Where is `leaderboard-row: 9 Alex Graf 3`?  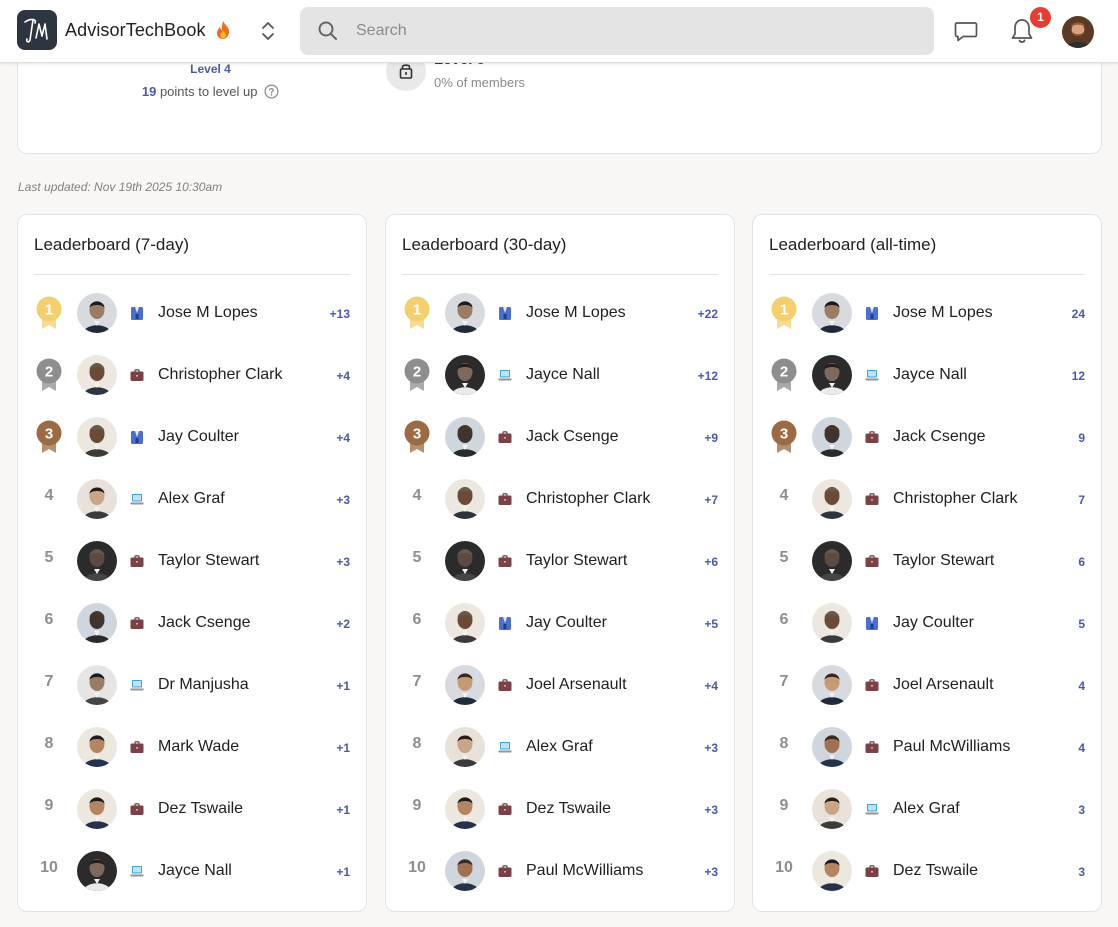
leaderboard-row: 9 Alex Graf 3 is located at coordinates (927, 816).